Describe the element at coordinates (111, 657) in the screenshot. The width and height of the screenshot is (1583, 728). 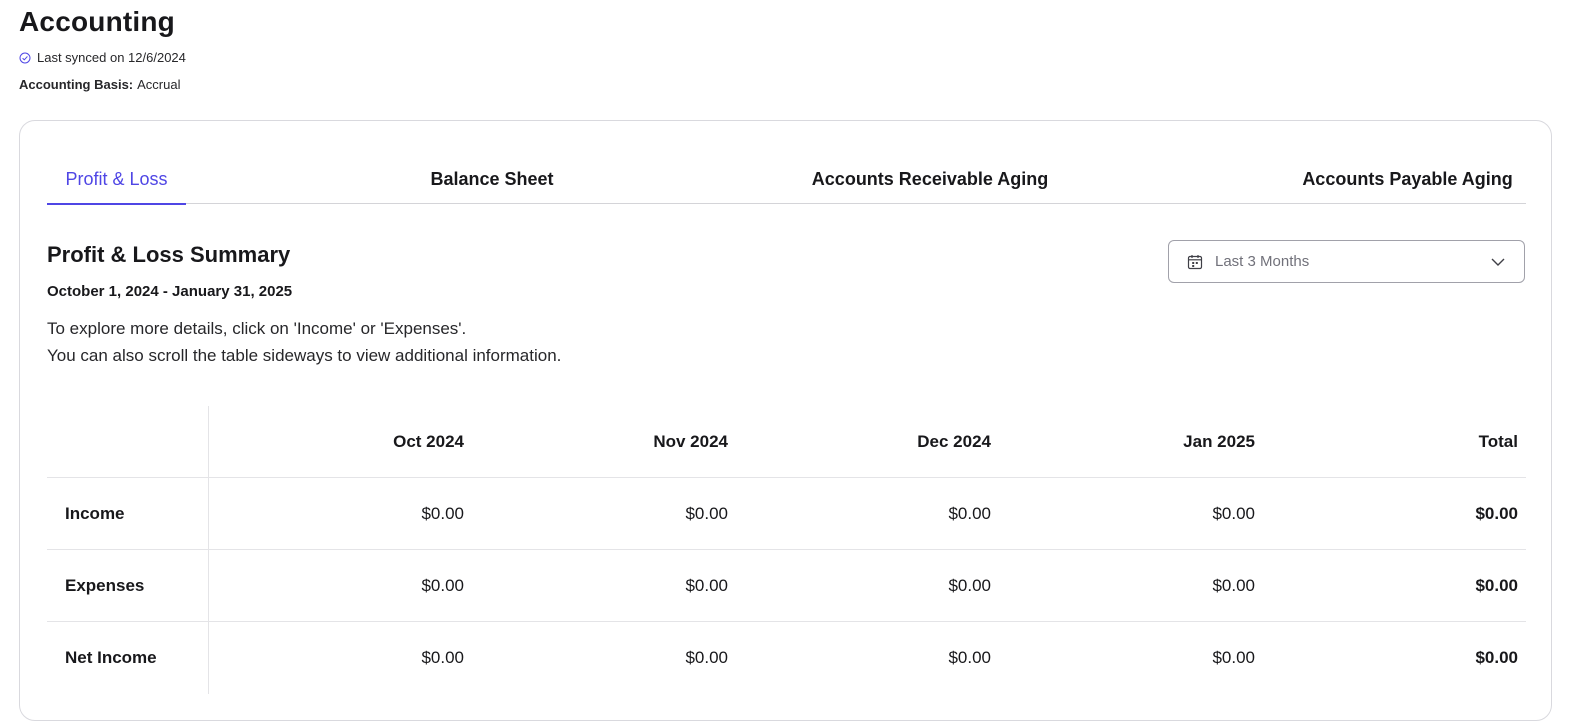
I see `row-label-net-income: Net Income` at that location.